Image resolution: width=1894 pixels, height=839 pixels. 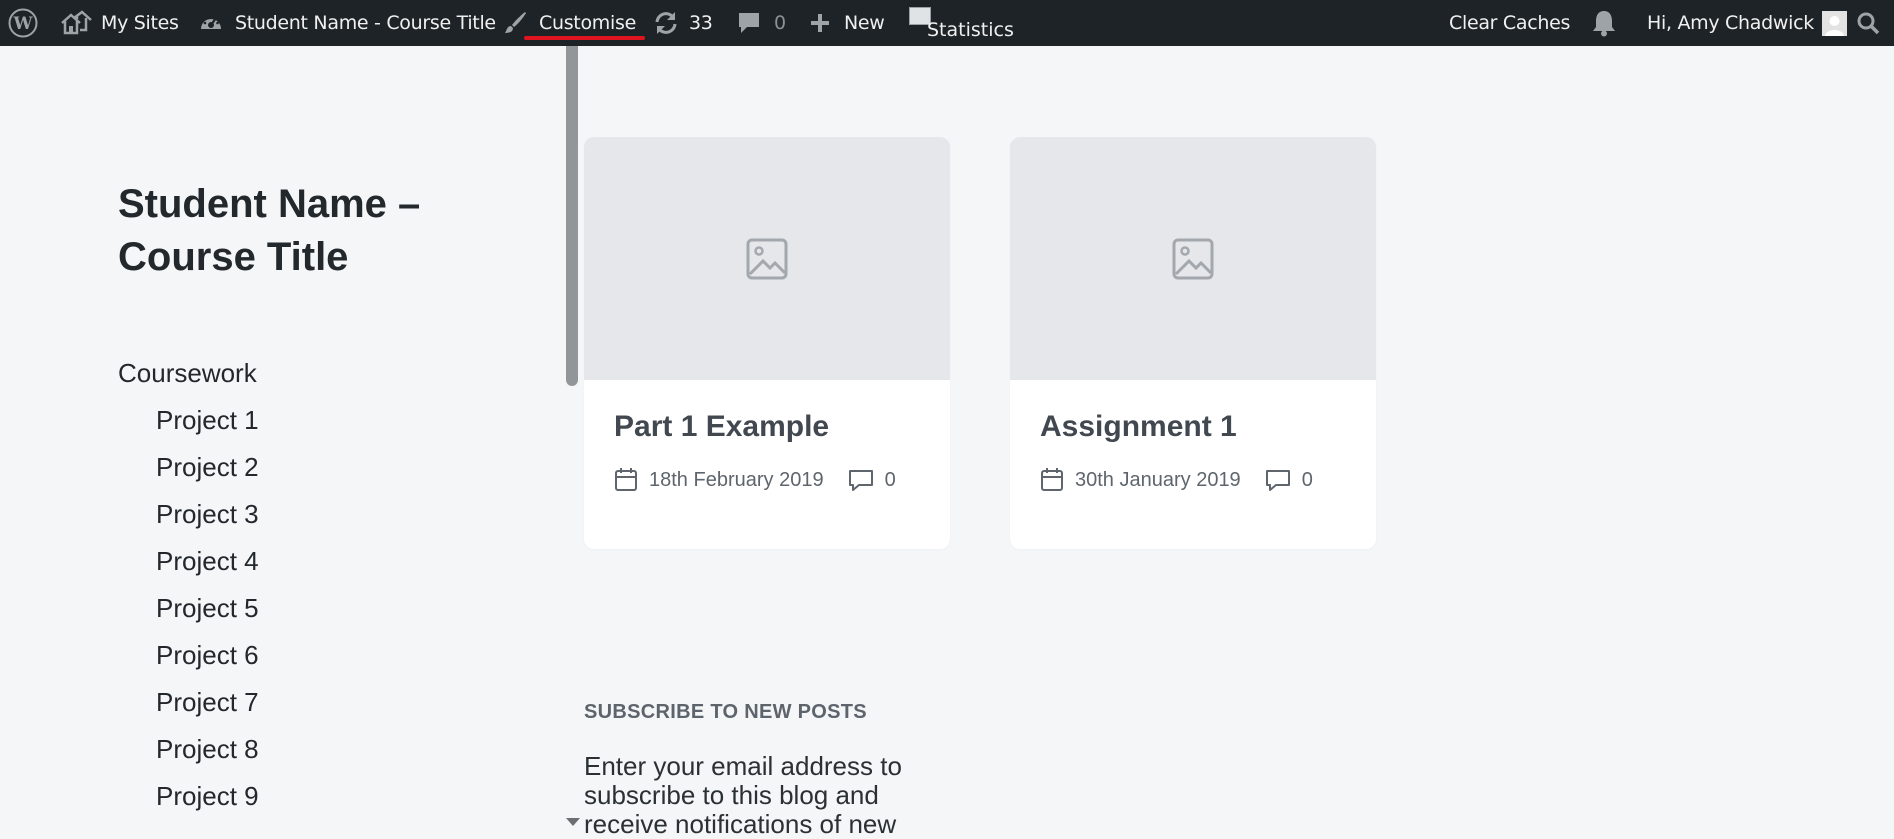 What do you see at coordinates (864, 23) in the screenshot?
I see `new-label: New` at bounding box center [864, 23].